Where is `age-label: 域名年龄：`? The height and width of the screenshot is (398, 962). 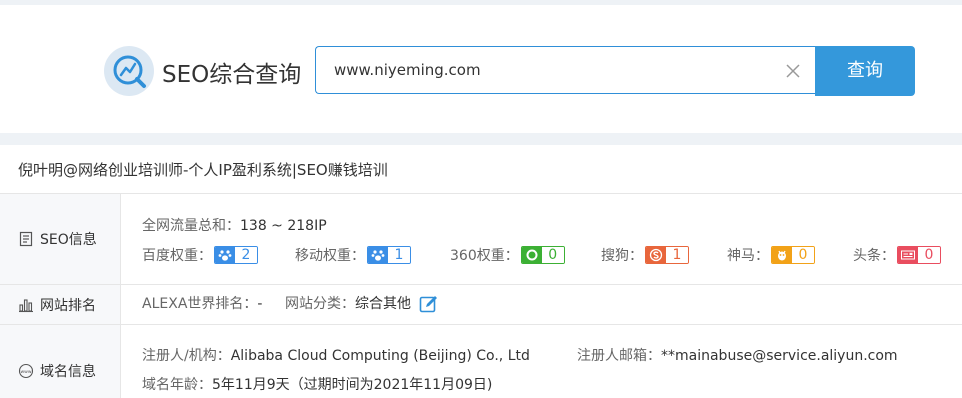
age-label: 域名年龄： is located at coordinates (177, 385).